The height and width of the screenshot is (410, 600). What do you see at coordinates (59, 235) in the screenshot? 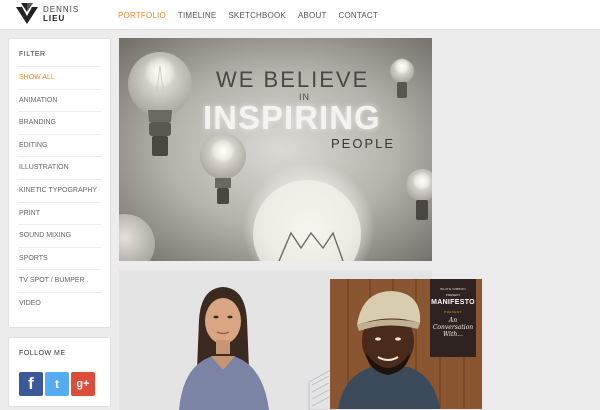
I see `filter-sound-mixing: SOUND MIXING` at bounding box center [59, 235].